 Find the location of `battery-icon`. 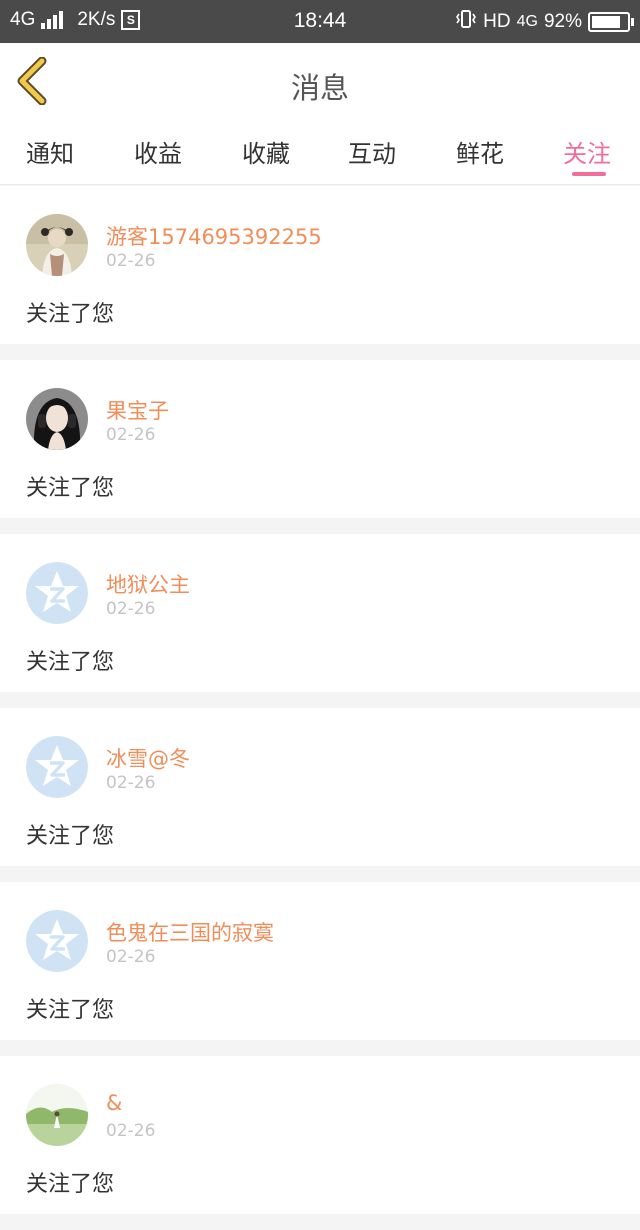

battery-icon is located at coordinates (611, 22).